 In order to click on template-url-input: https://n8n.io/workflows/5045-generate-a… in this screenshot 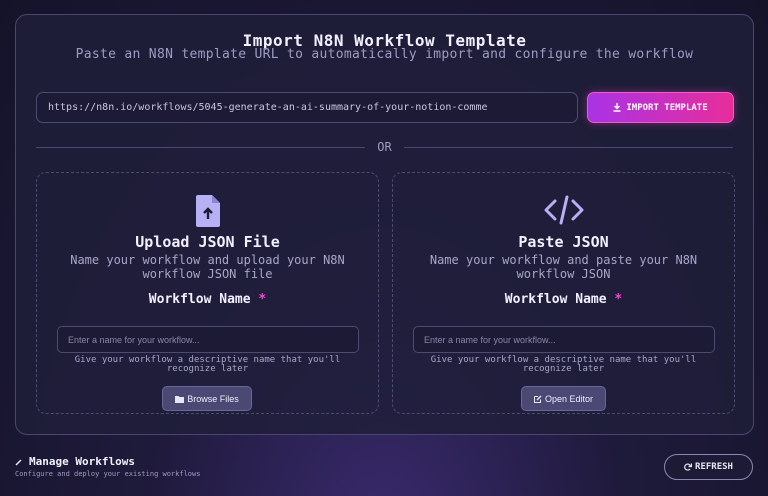, I will do `click(307, 107)`.